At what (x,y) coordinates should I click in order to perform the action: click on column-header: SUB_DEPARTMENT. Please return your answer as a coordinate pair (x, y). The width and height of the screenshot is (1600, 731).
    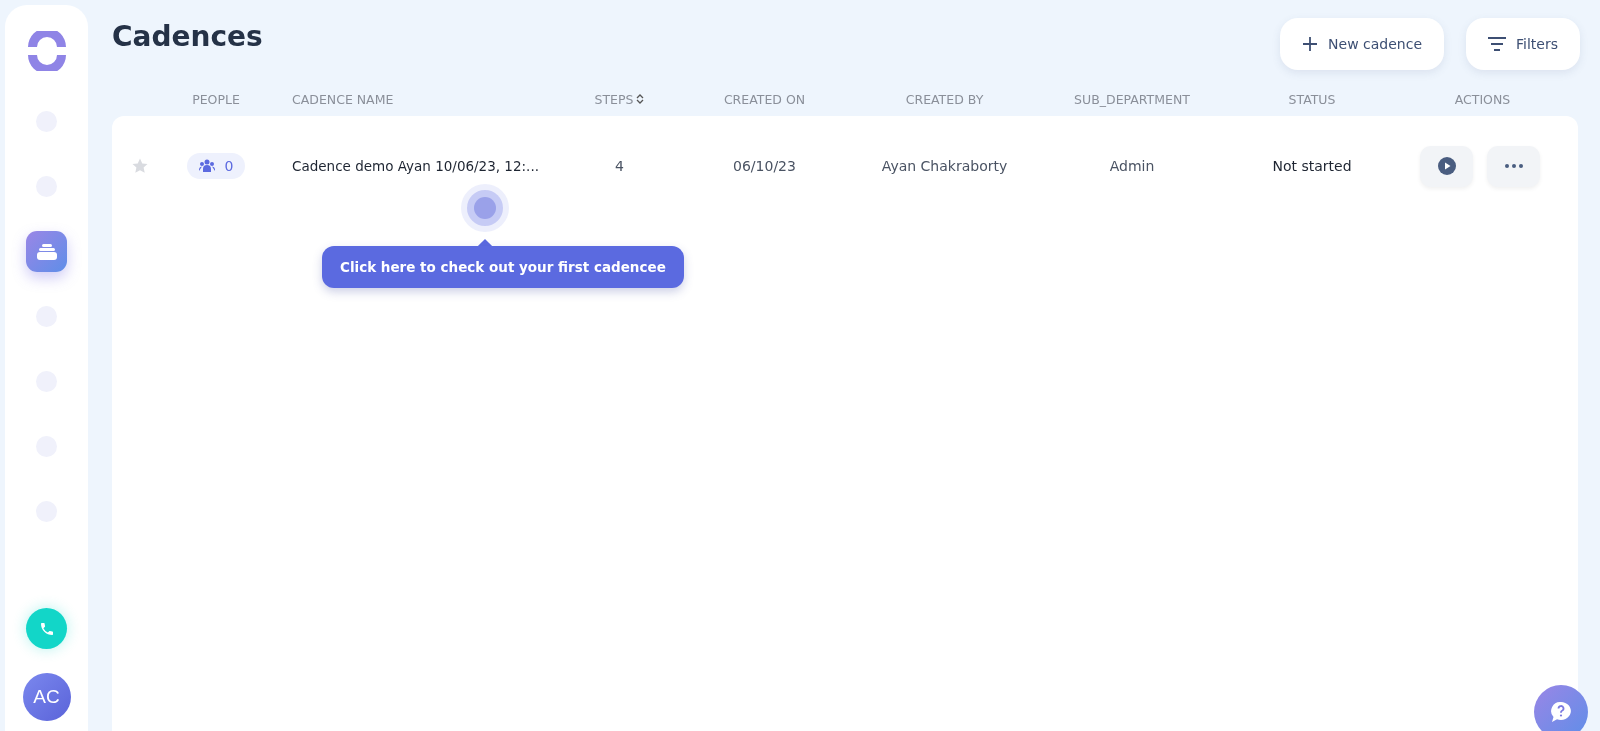
    Looking at the image, I should click on (1132, 99).